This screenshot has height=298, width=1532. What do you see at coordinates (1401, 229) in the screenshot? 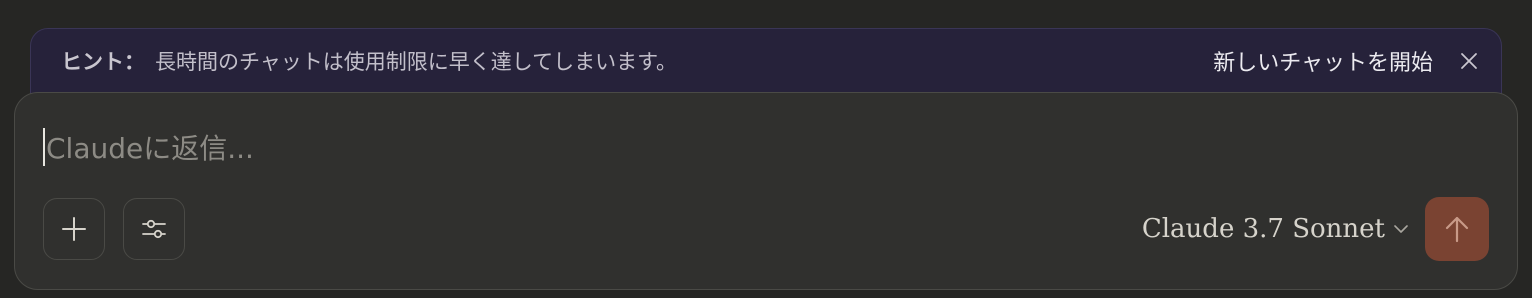
I see `chevron-down-icon` at bounding box center [1401, 229].